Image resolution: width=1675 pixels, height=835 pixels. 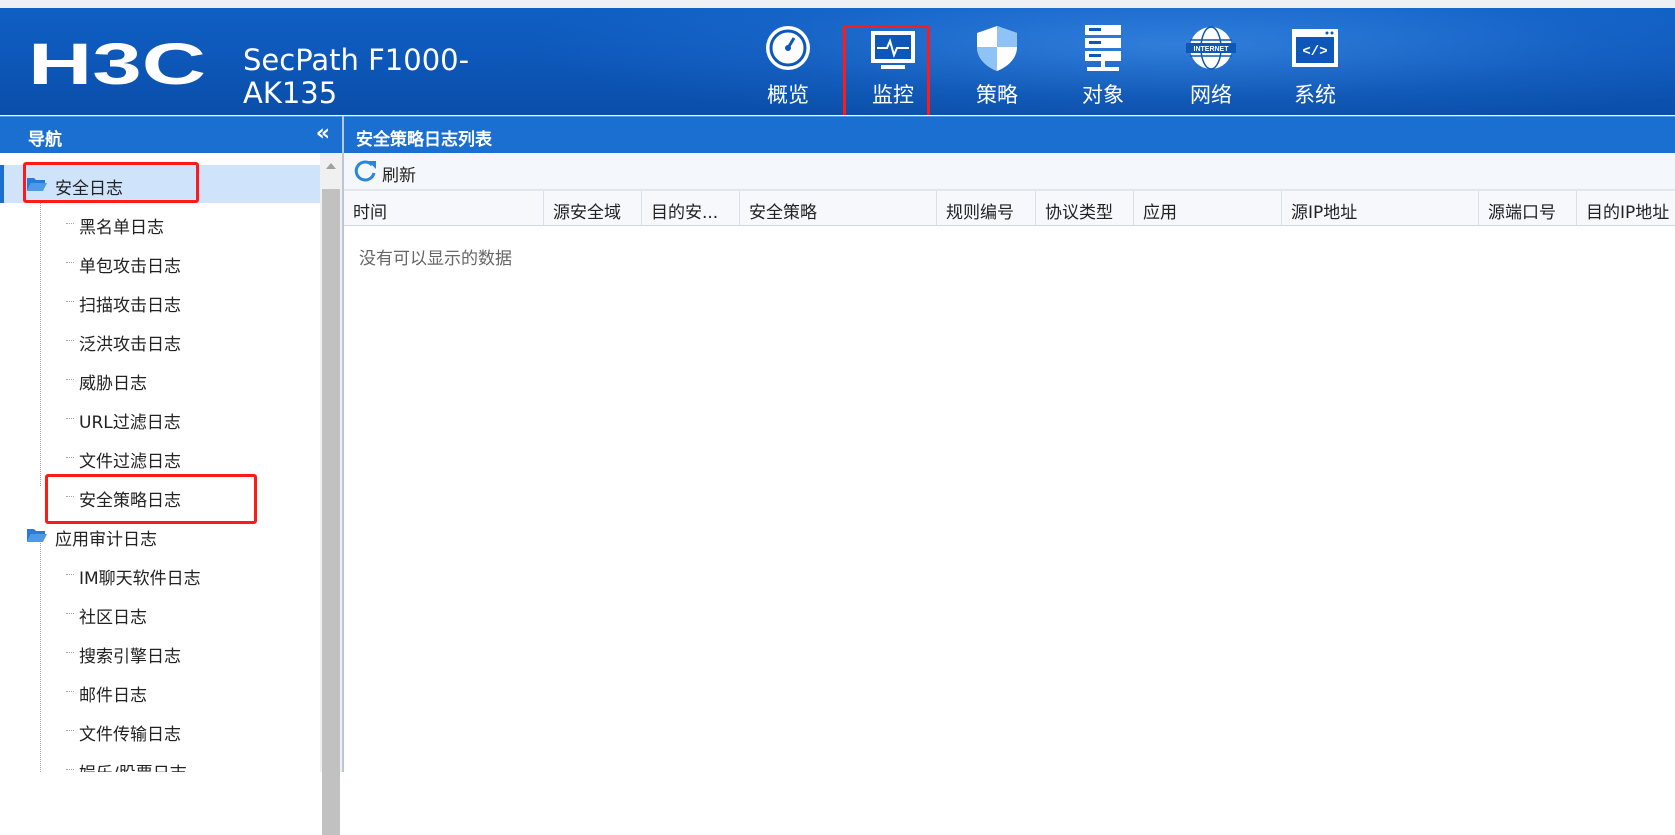 I want to click on nav-system-label: 系统, so click(x=1315, y=95).